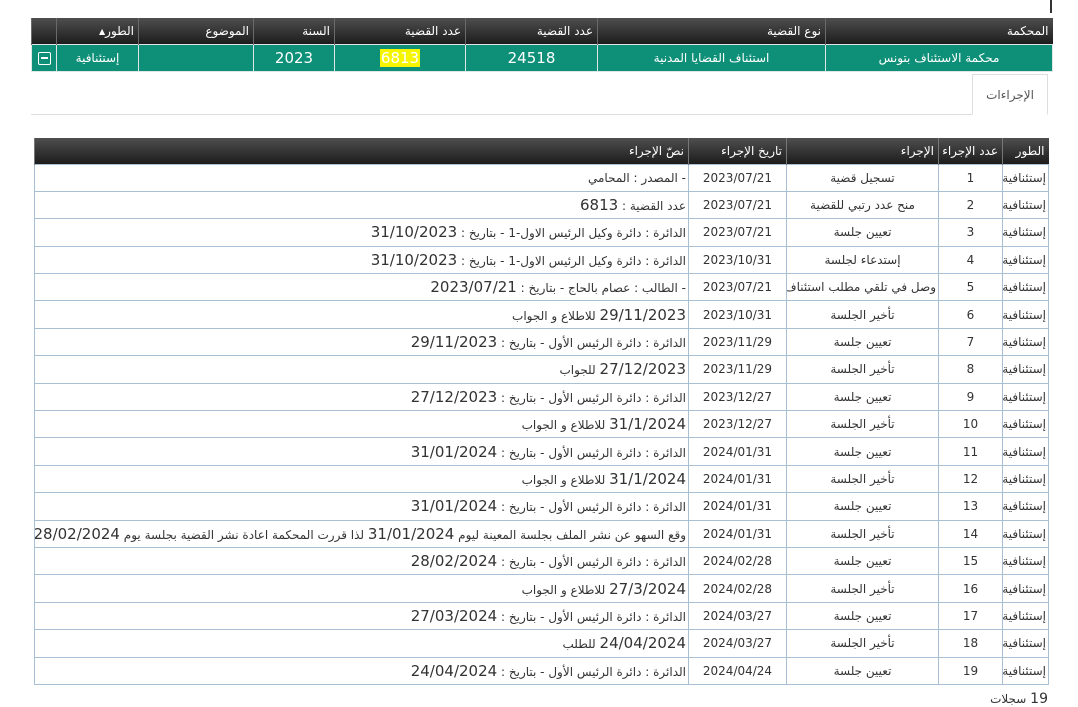 The image size is (1078, 707). Describe the element at coordinates (970, 670) in the screenshot. I see `cell-procedure-number: 19` at that location.